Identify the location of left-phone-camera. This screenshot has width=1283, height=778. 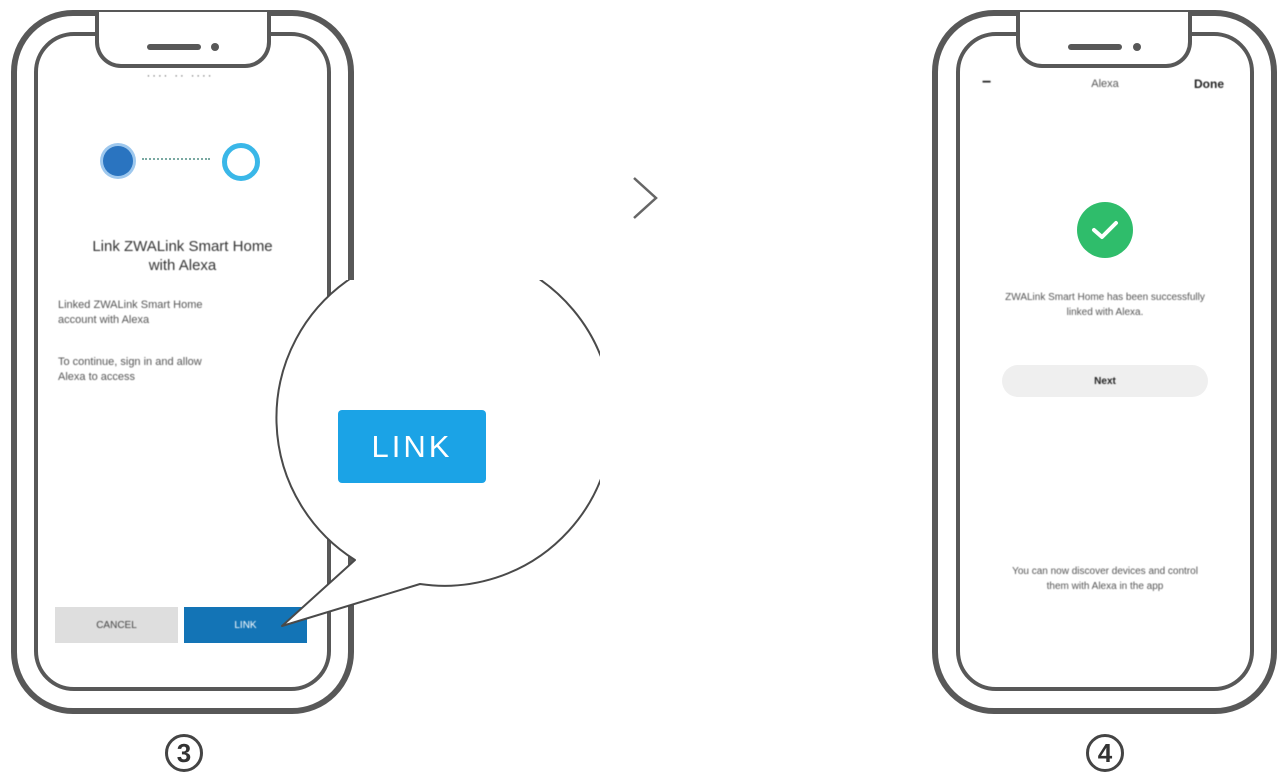
(215, 47).